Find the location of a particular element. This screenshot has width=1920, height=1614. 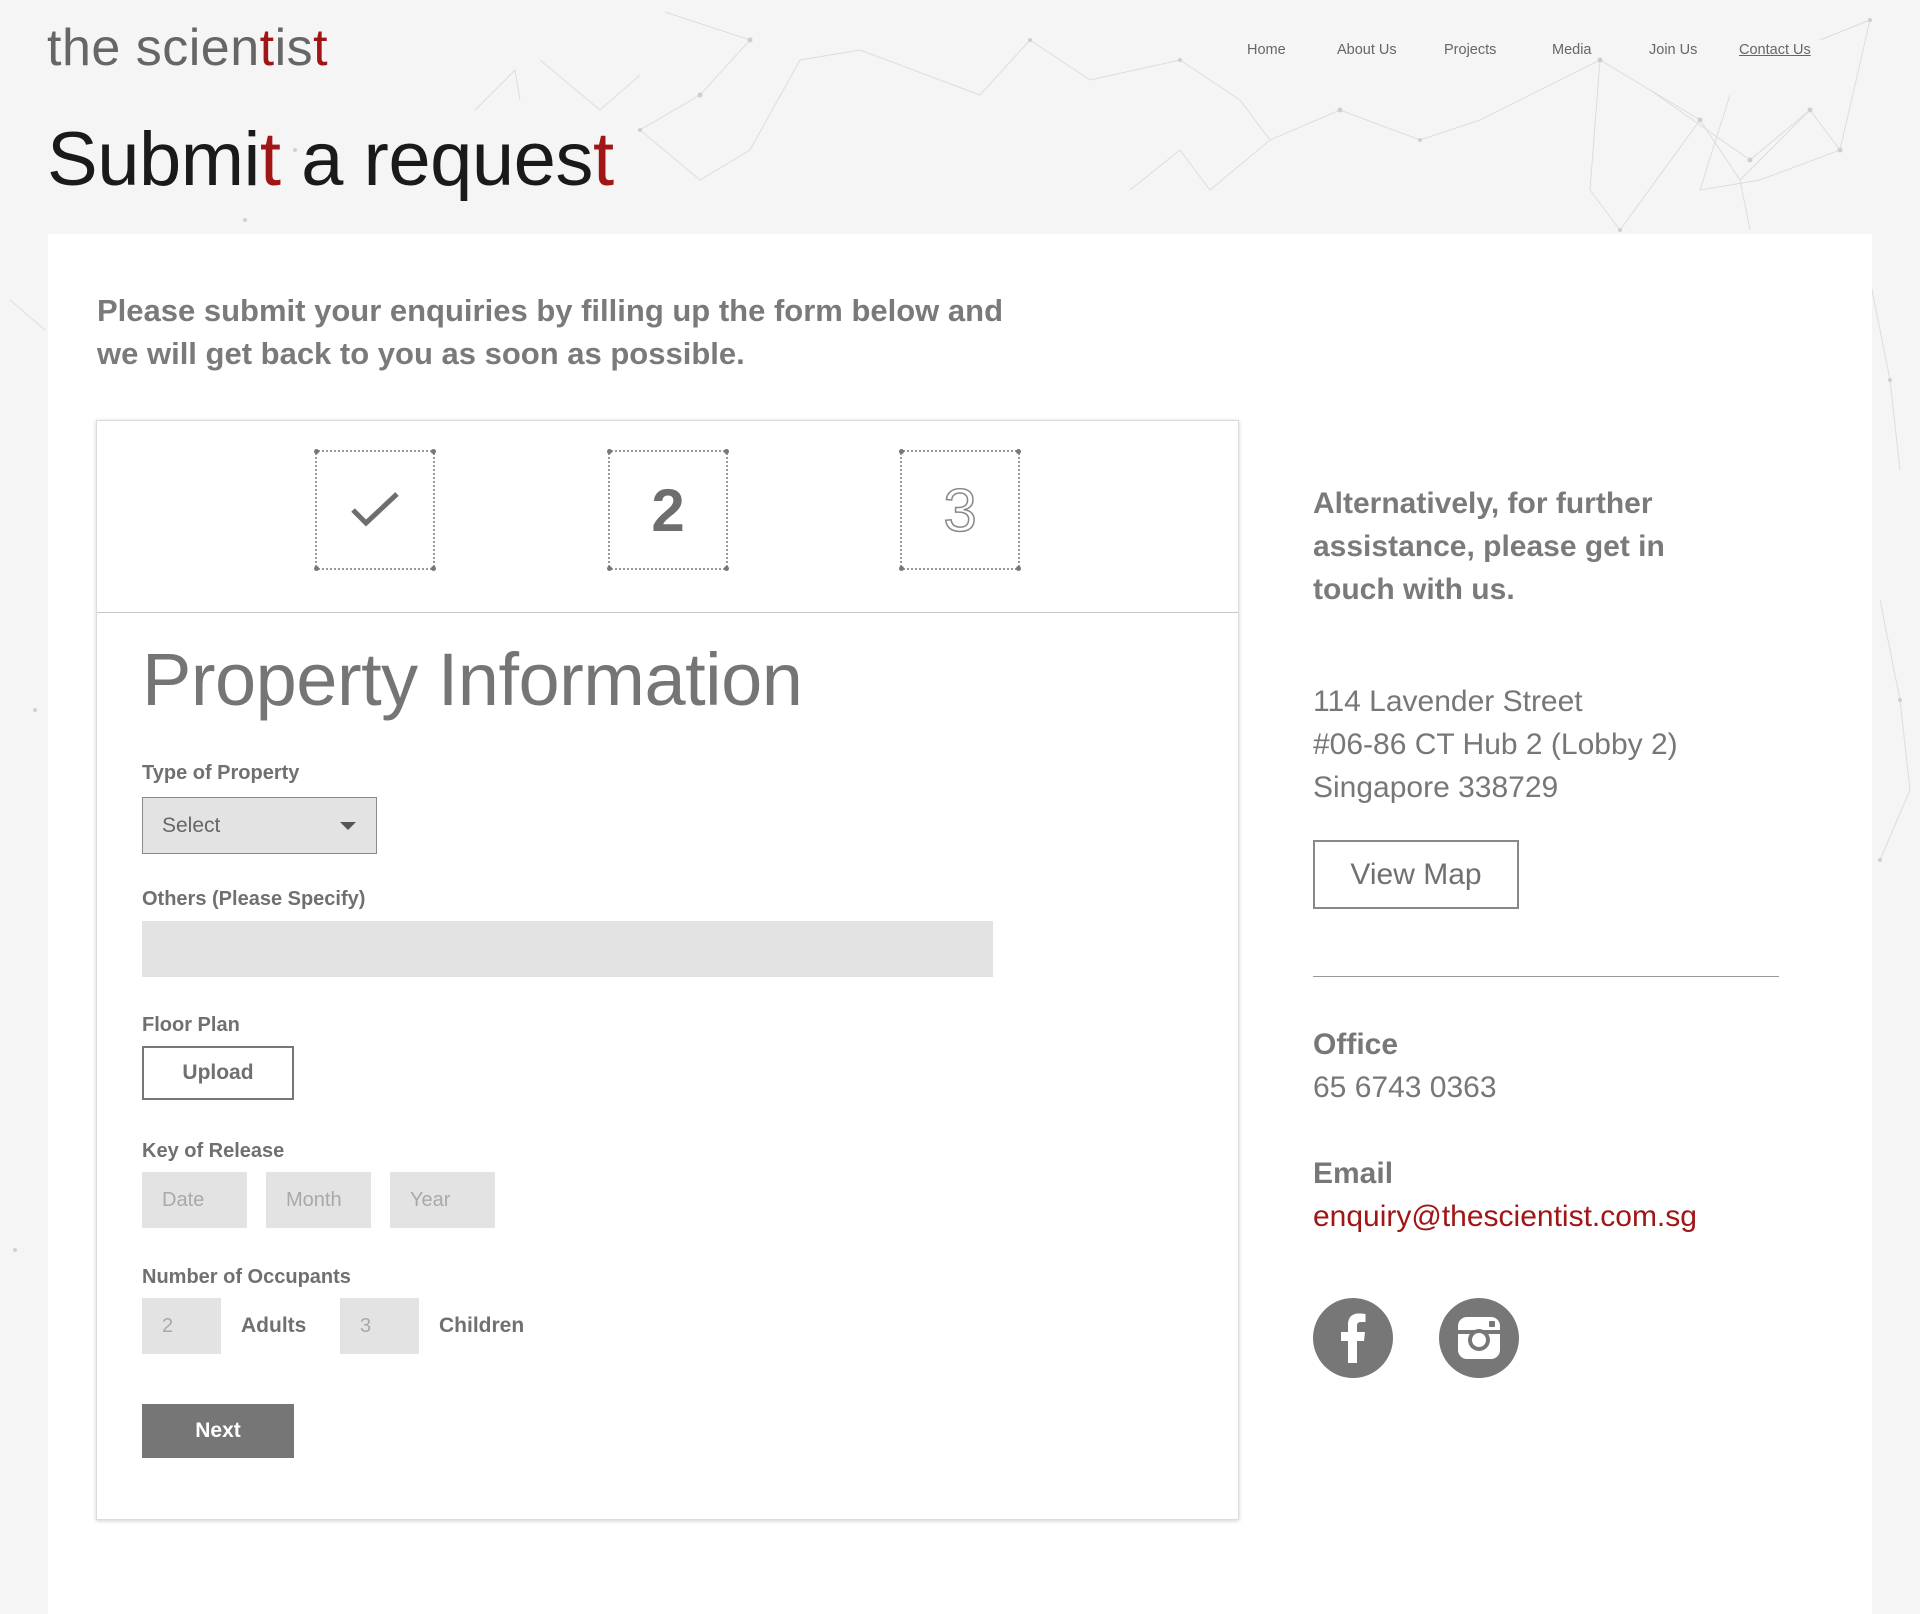

facebook-icon is located at coordinates (1353, 1338).